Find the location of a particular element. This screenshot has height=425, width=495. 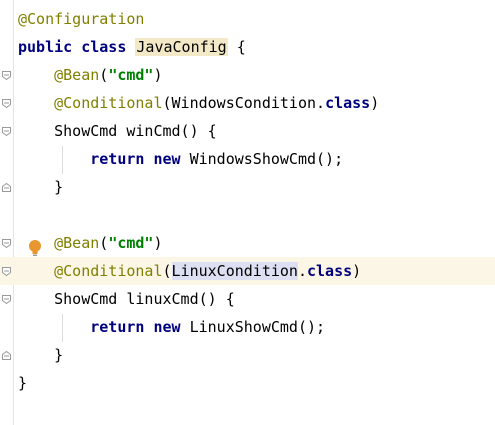

code-line-text: @Conditional(LinuxCondition.class) is located at coordinates (189, 271).